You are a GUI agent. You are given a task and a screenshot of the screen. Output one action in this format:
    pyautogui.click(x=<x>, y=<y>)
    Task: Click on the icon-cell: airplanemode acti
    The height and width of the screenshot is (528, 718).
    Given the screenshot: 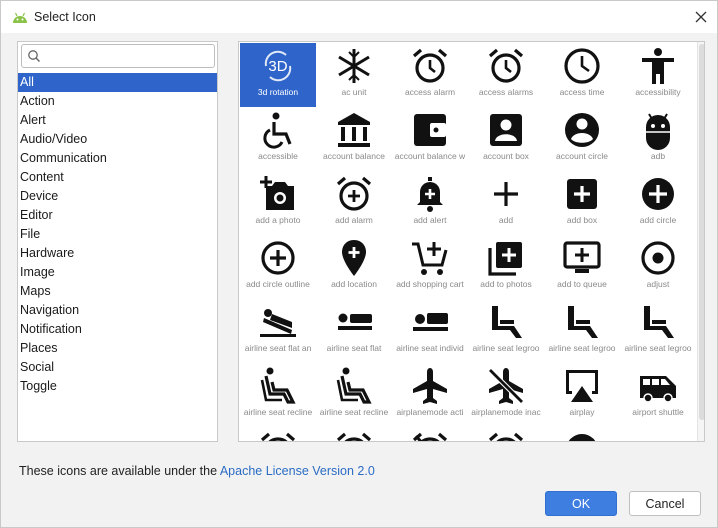 What is the action you would take?
    pyautogui.click(x=430, y=395)
    